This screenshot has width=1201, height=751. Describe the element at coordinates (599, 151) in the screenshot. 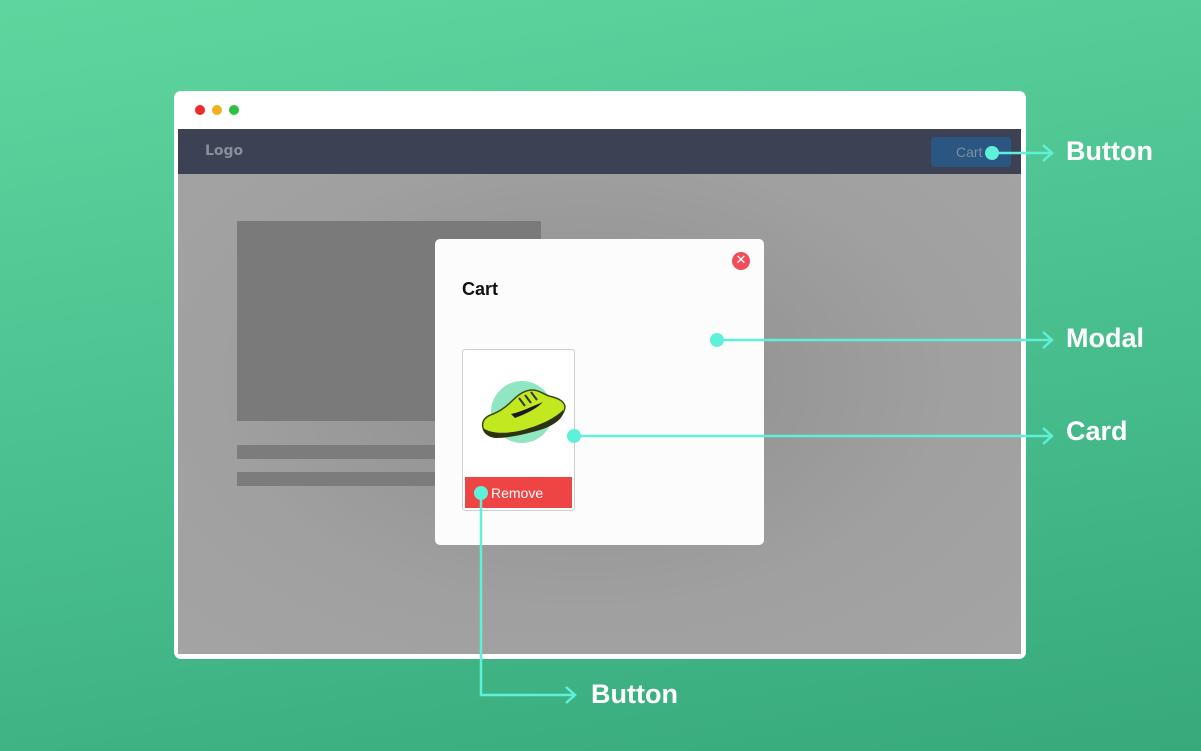

I see `navbar: Logo Cart` at that location.